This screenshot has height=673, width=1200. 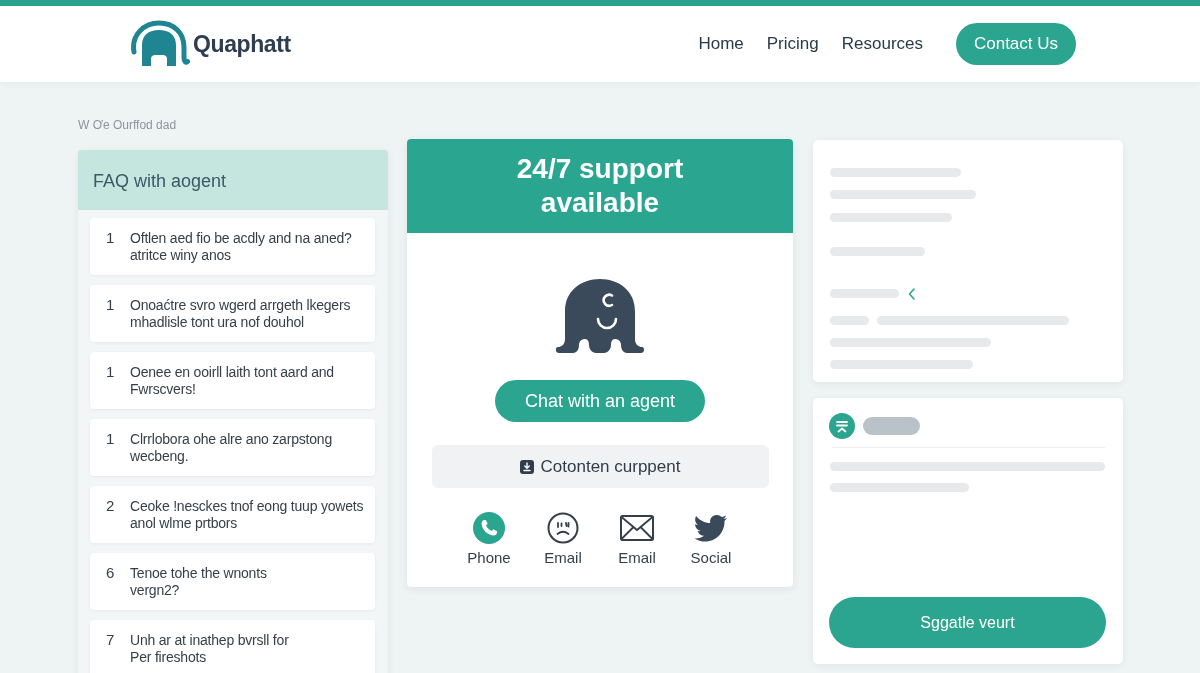 I want to click on nav-link: Resources, so click(x=882, y=44).